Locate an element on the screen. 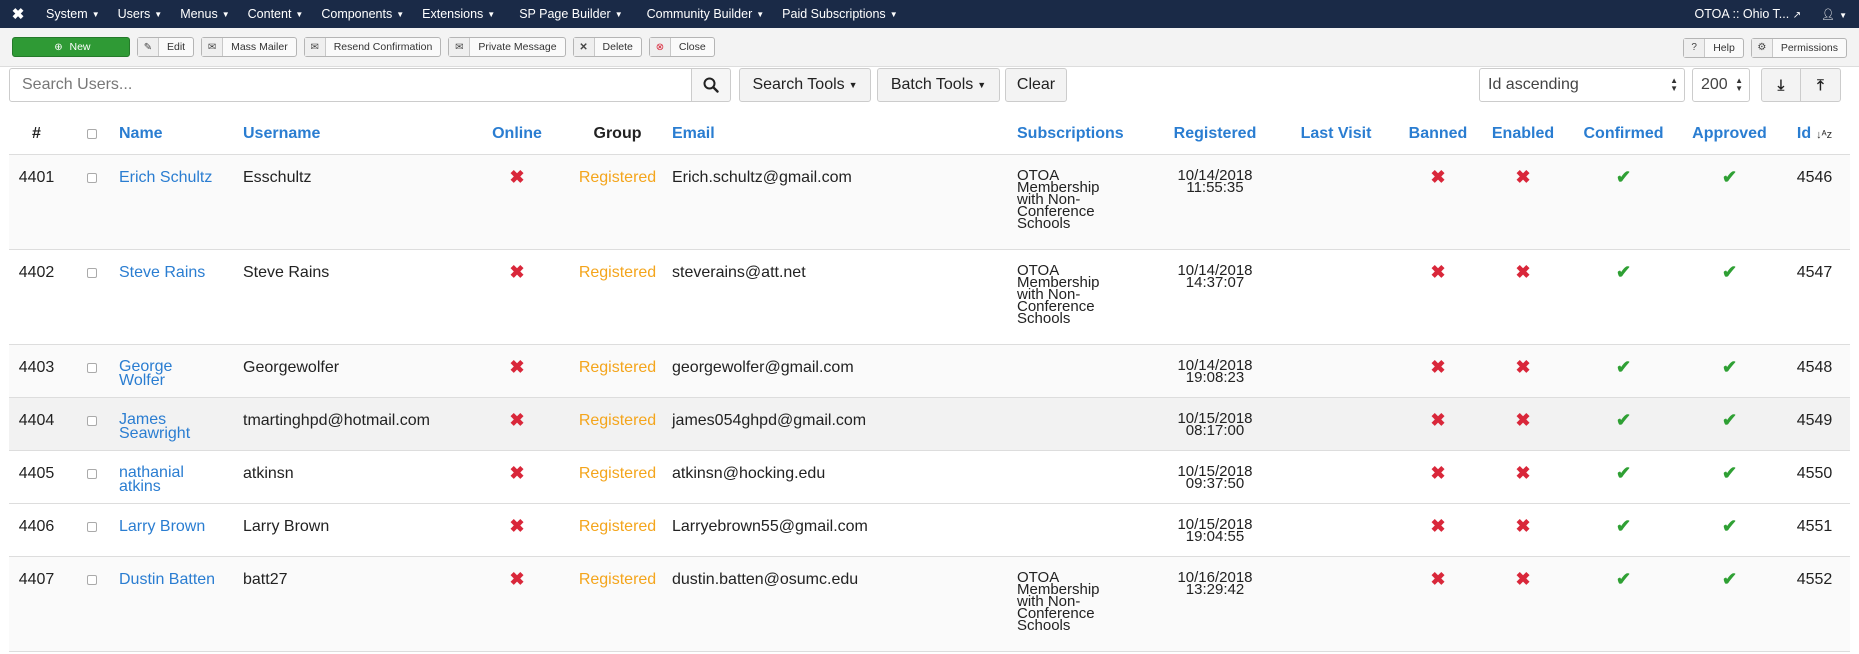 This screenshot has width=1859, height=654. ordering-select: Id ascending ▲ ▼ is located at coordinates (1582, 85).